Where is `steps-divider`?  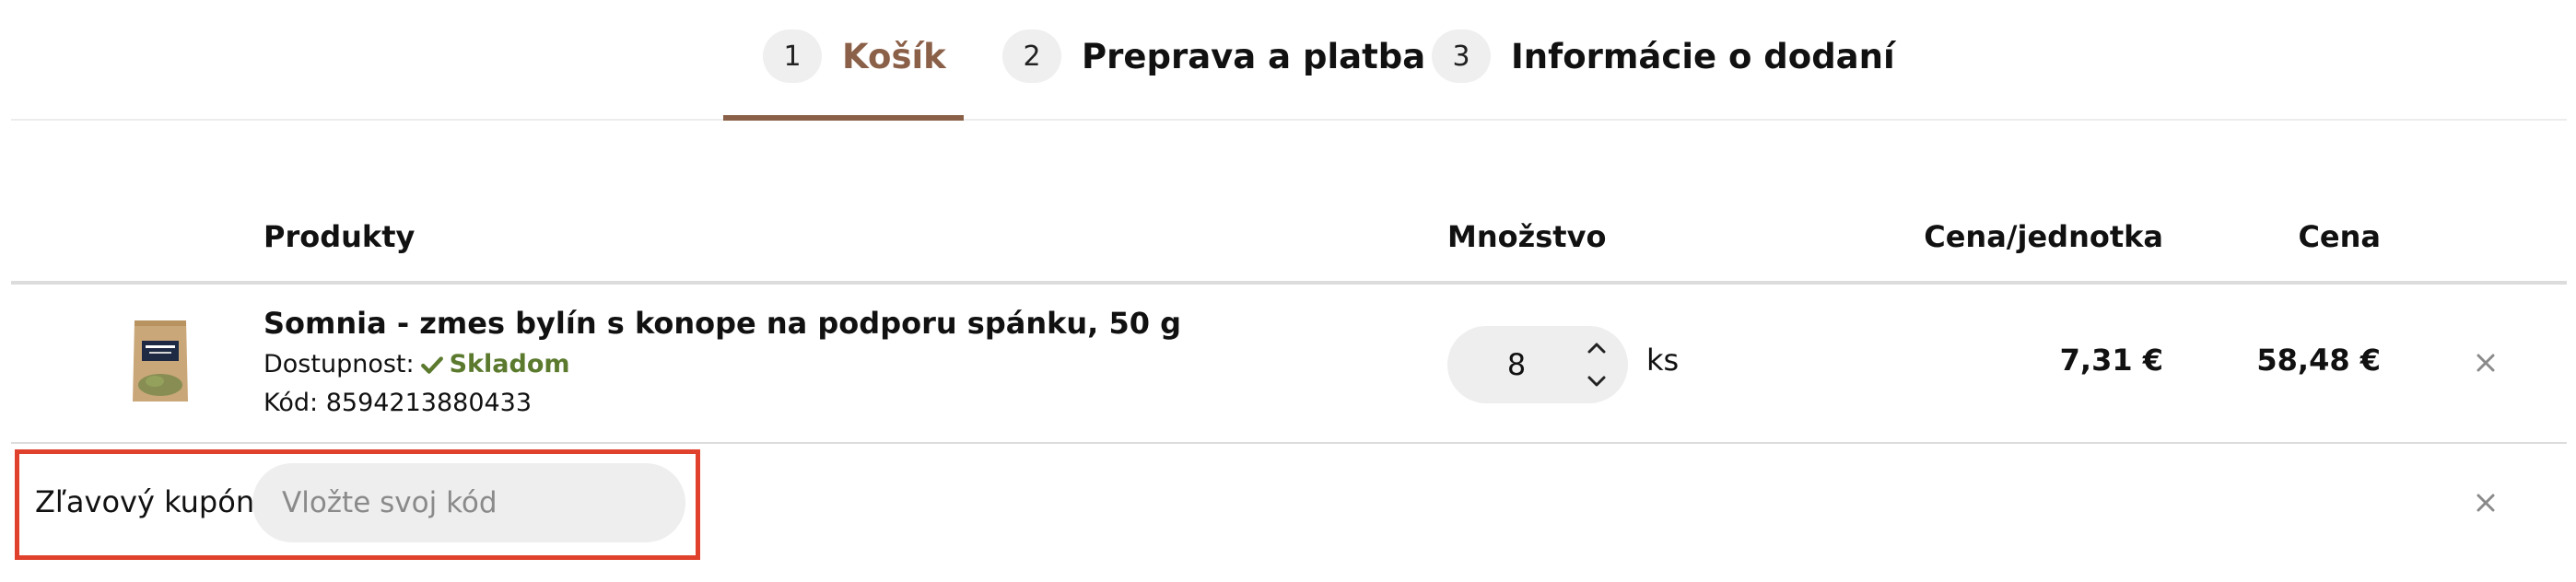 steps-divider is located at coordinates (1289, 120).